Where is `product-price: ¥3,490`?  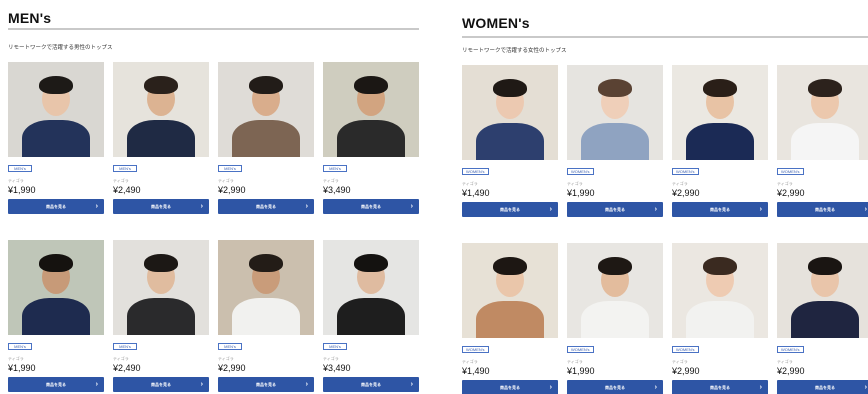
product-price: ¥3,490 is located at coordinates (337, 190).